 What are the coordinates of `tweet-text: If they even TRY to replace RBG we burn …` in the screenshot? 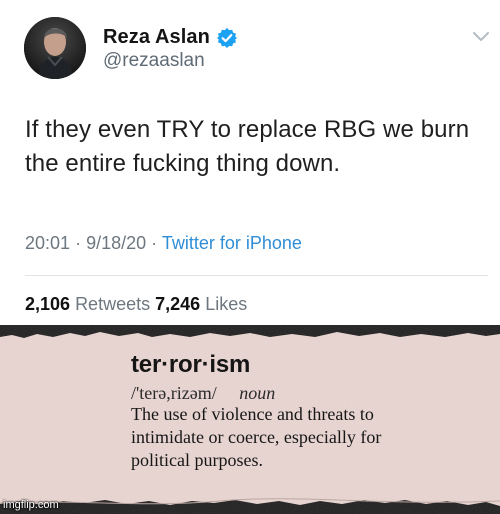 It's located at (247, 146).